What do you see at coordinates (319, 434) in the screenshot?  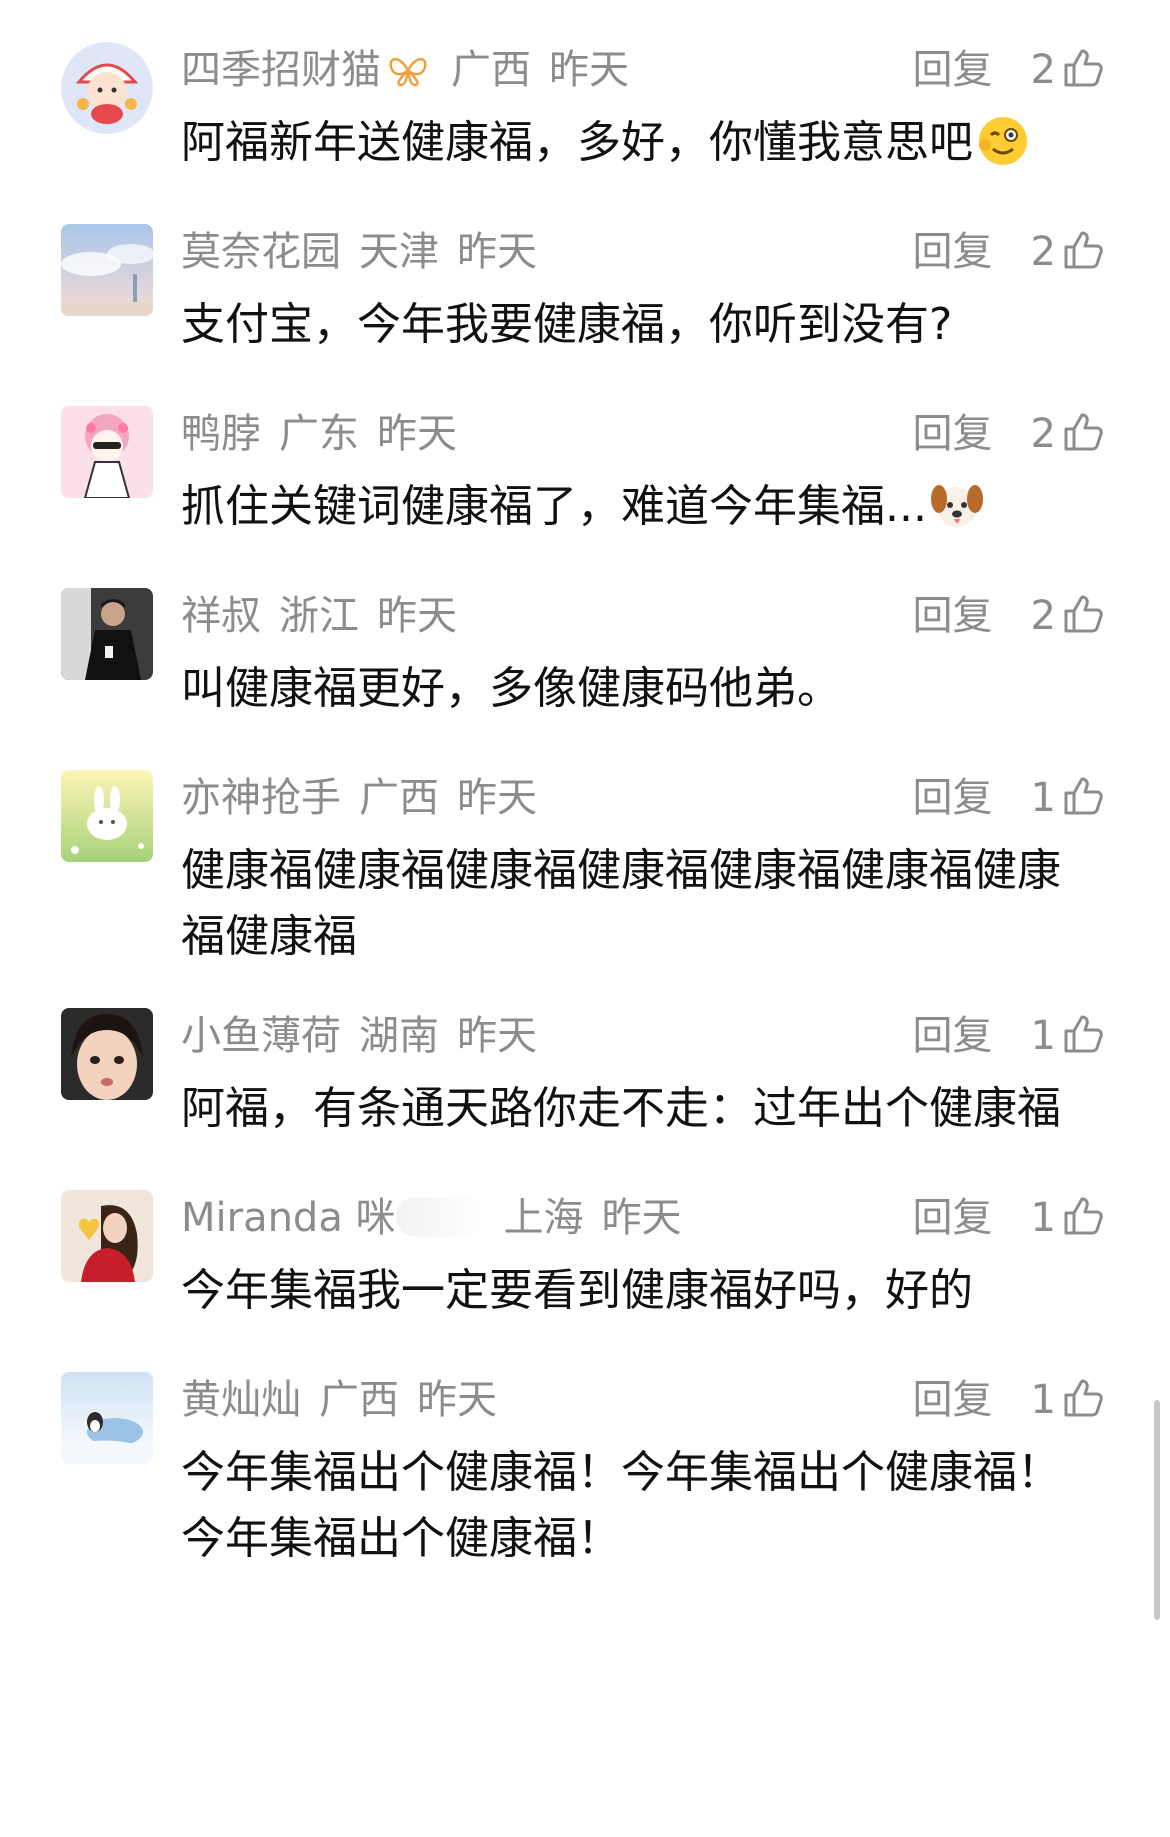 I see `location: 广东` at bounding box center [319, 434].